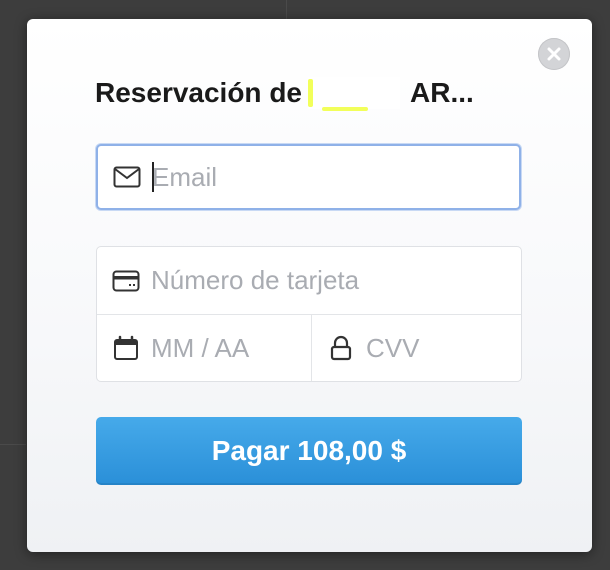 This screenshot has width=610, height=570. What do you see at coordinates (309, 451) in the screenshot?
I see `pay-button: Pagar 108,00 $` at bounding box center [309, 451].